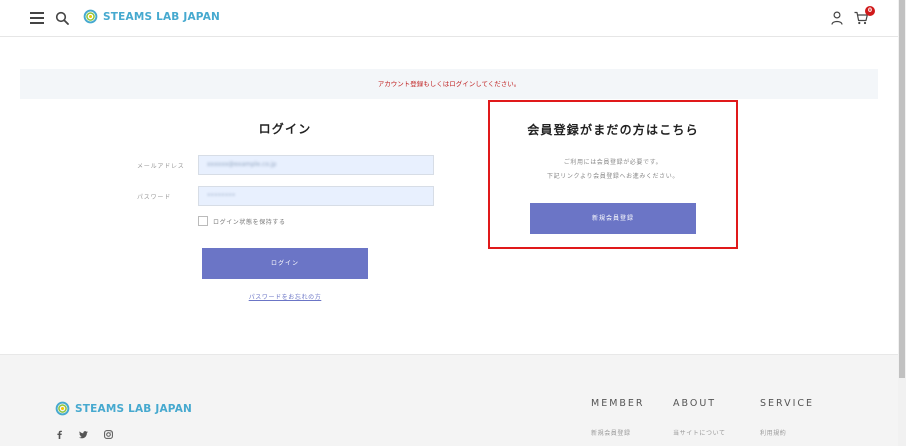 Image resolution: width=906 pixels, height=446 pixels. Describe the element at coordinates (108, 434) in the screenshot. I see `instagram-icon` at that location.